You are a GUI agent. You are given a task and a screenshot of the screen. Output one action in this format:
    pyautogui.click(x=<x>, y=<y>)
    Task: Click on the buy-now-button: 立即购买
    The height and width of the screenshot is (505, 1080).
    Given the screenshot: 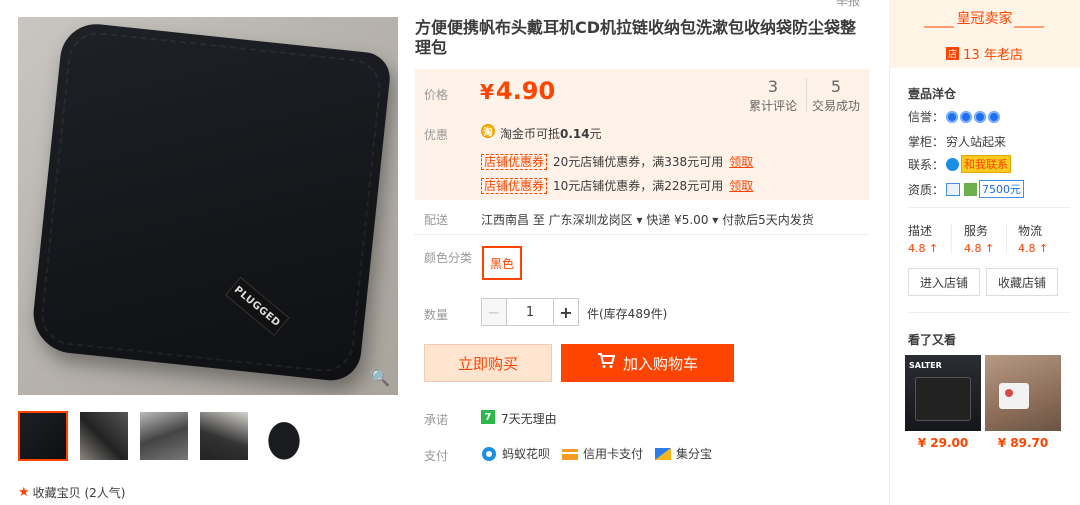 What is the action you would take?
    pyautogui.click(x=488, y=363)
    